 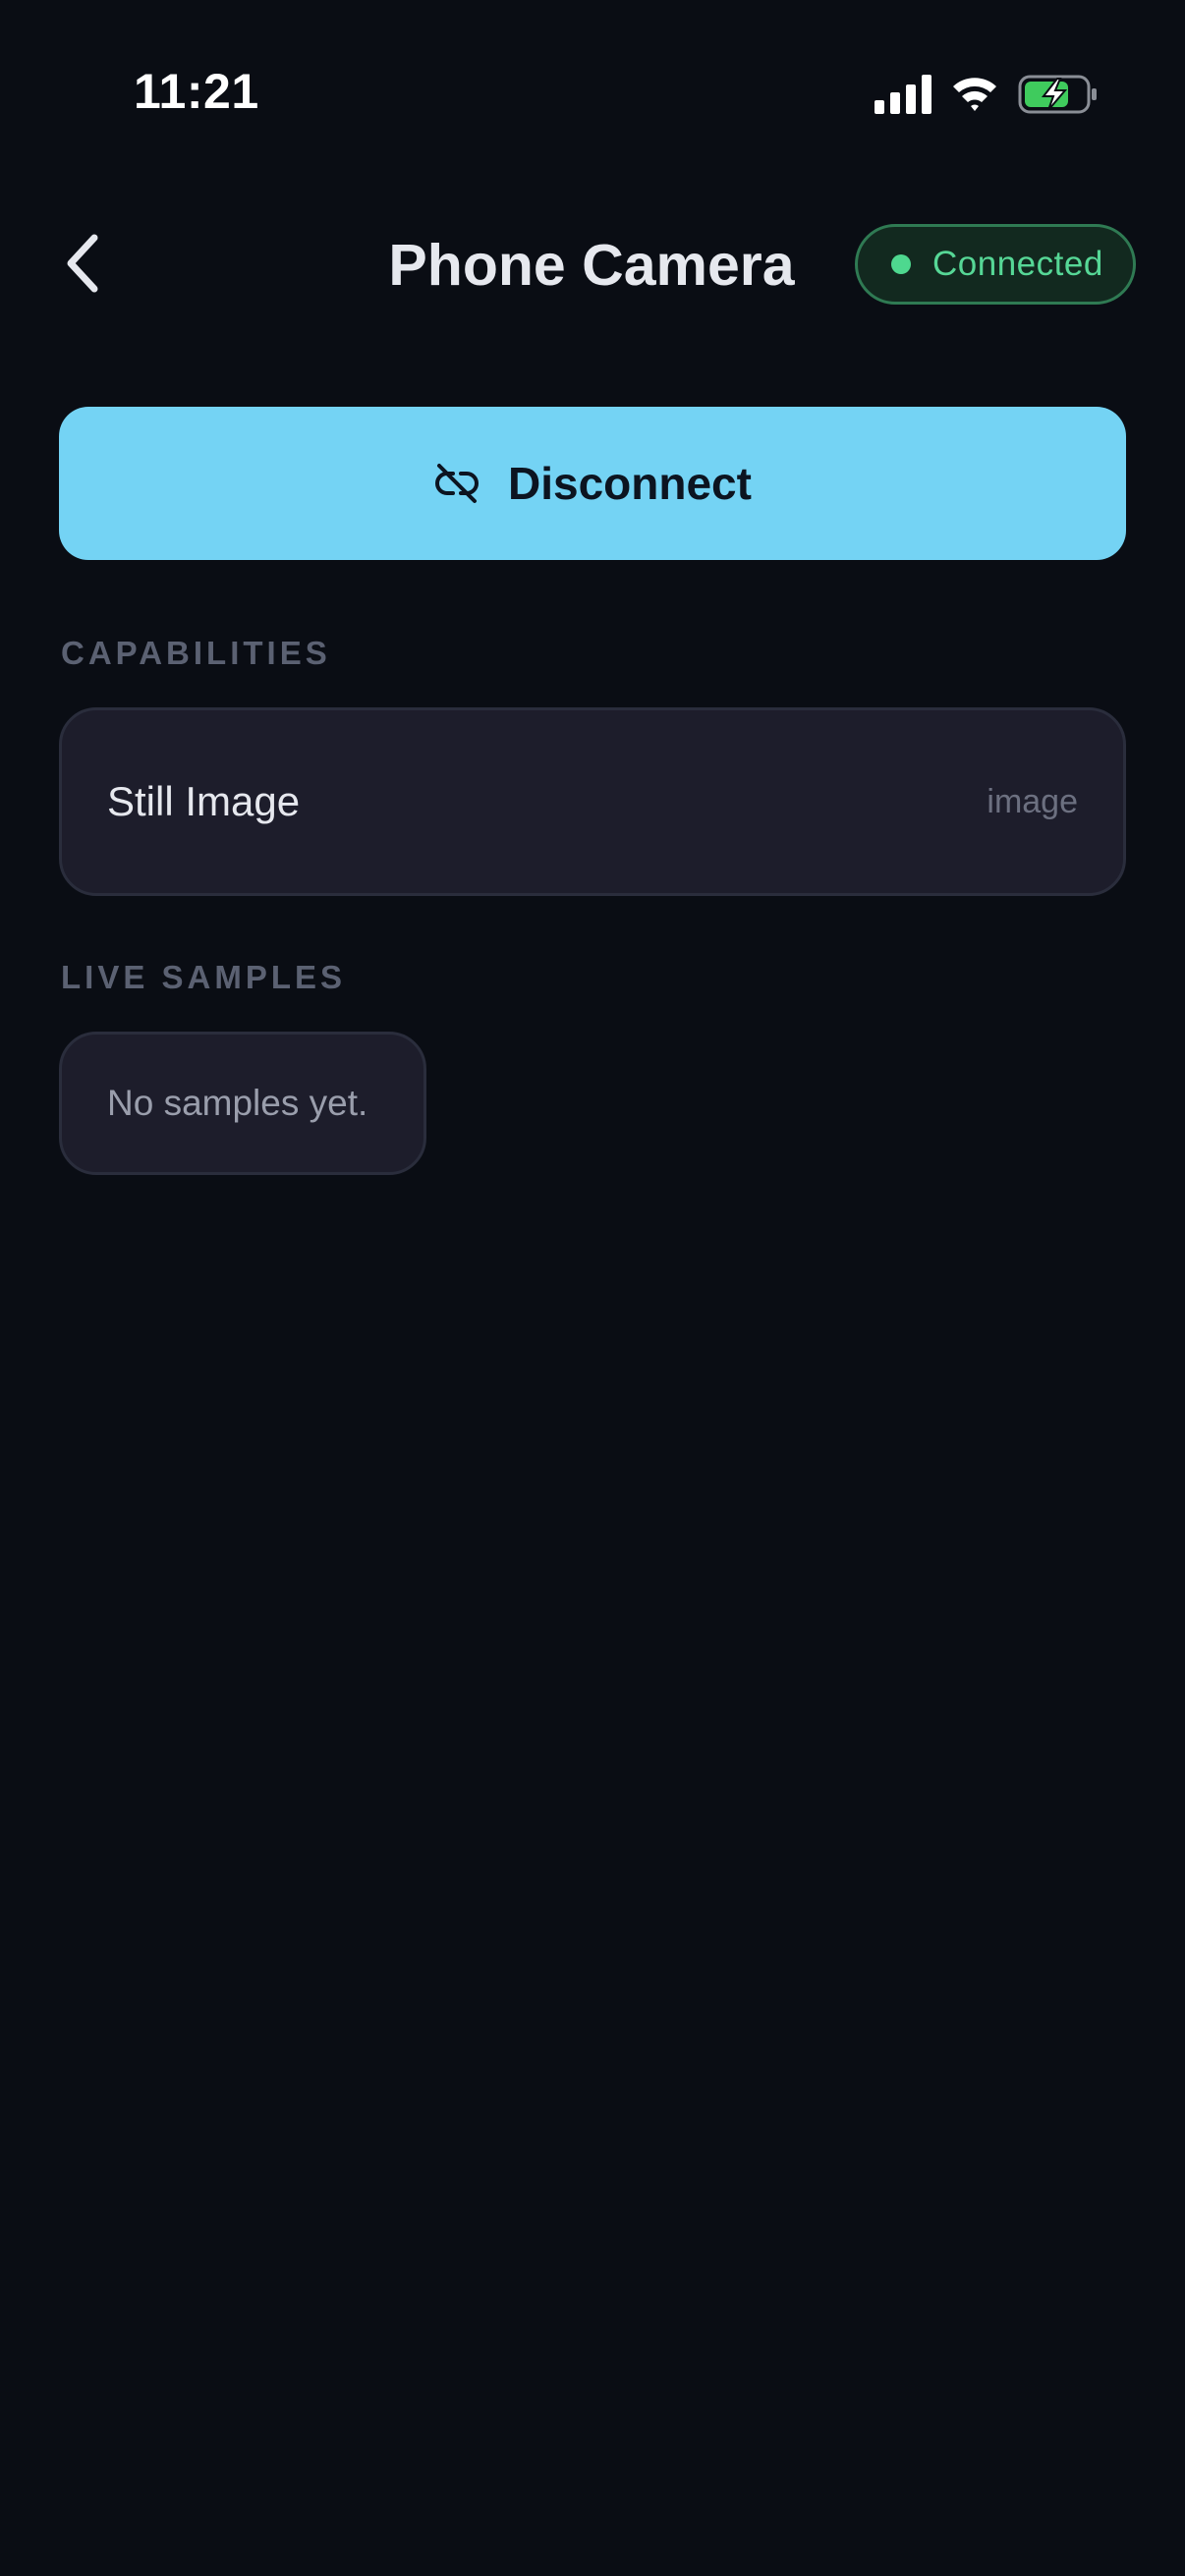 I want to click on chevron-left-icon, so click(x=83, y=266).